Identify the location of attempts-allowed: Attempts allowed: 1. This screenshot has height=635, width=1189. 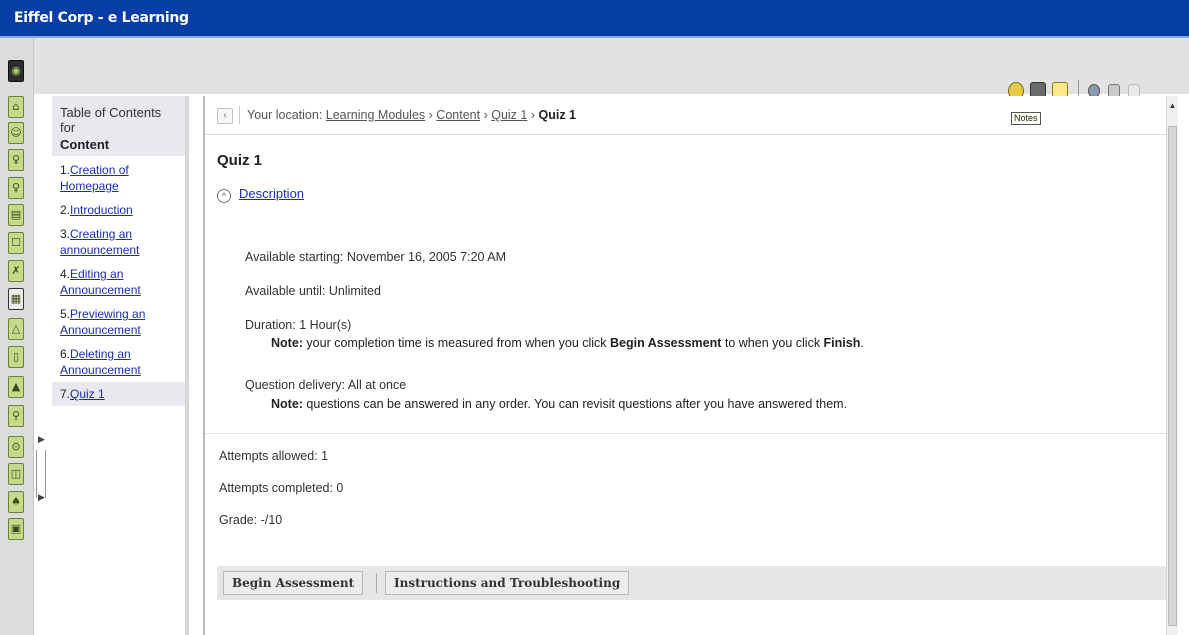
(274, 456).